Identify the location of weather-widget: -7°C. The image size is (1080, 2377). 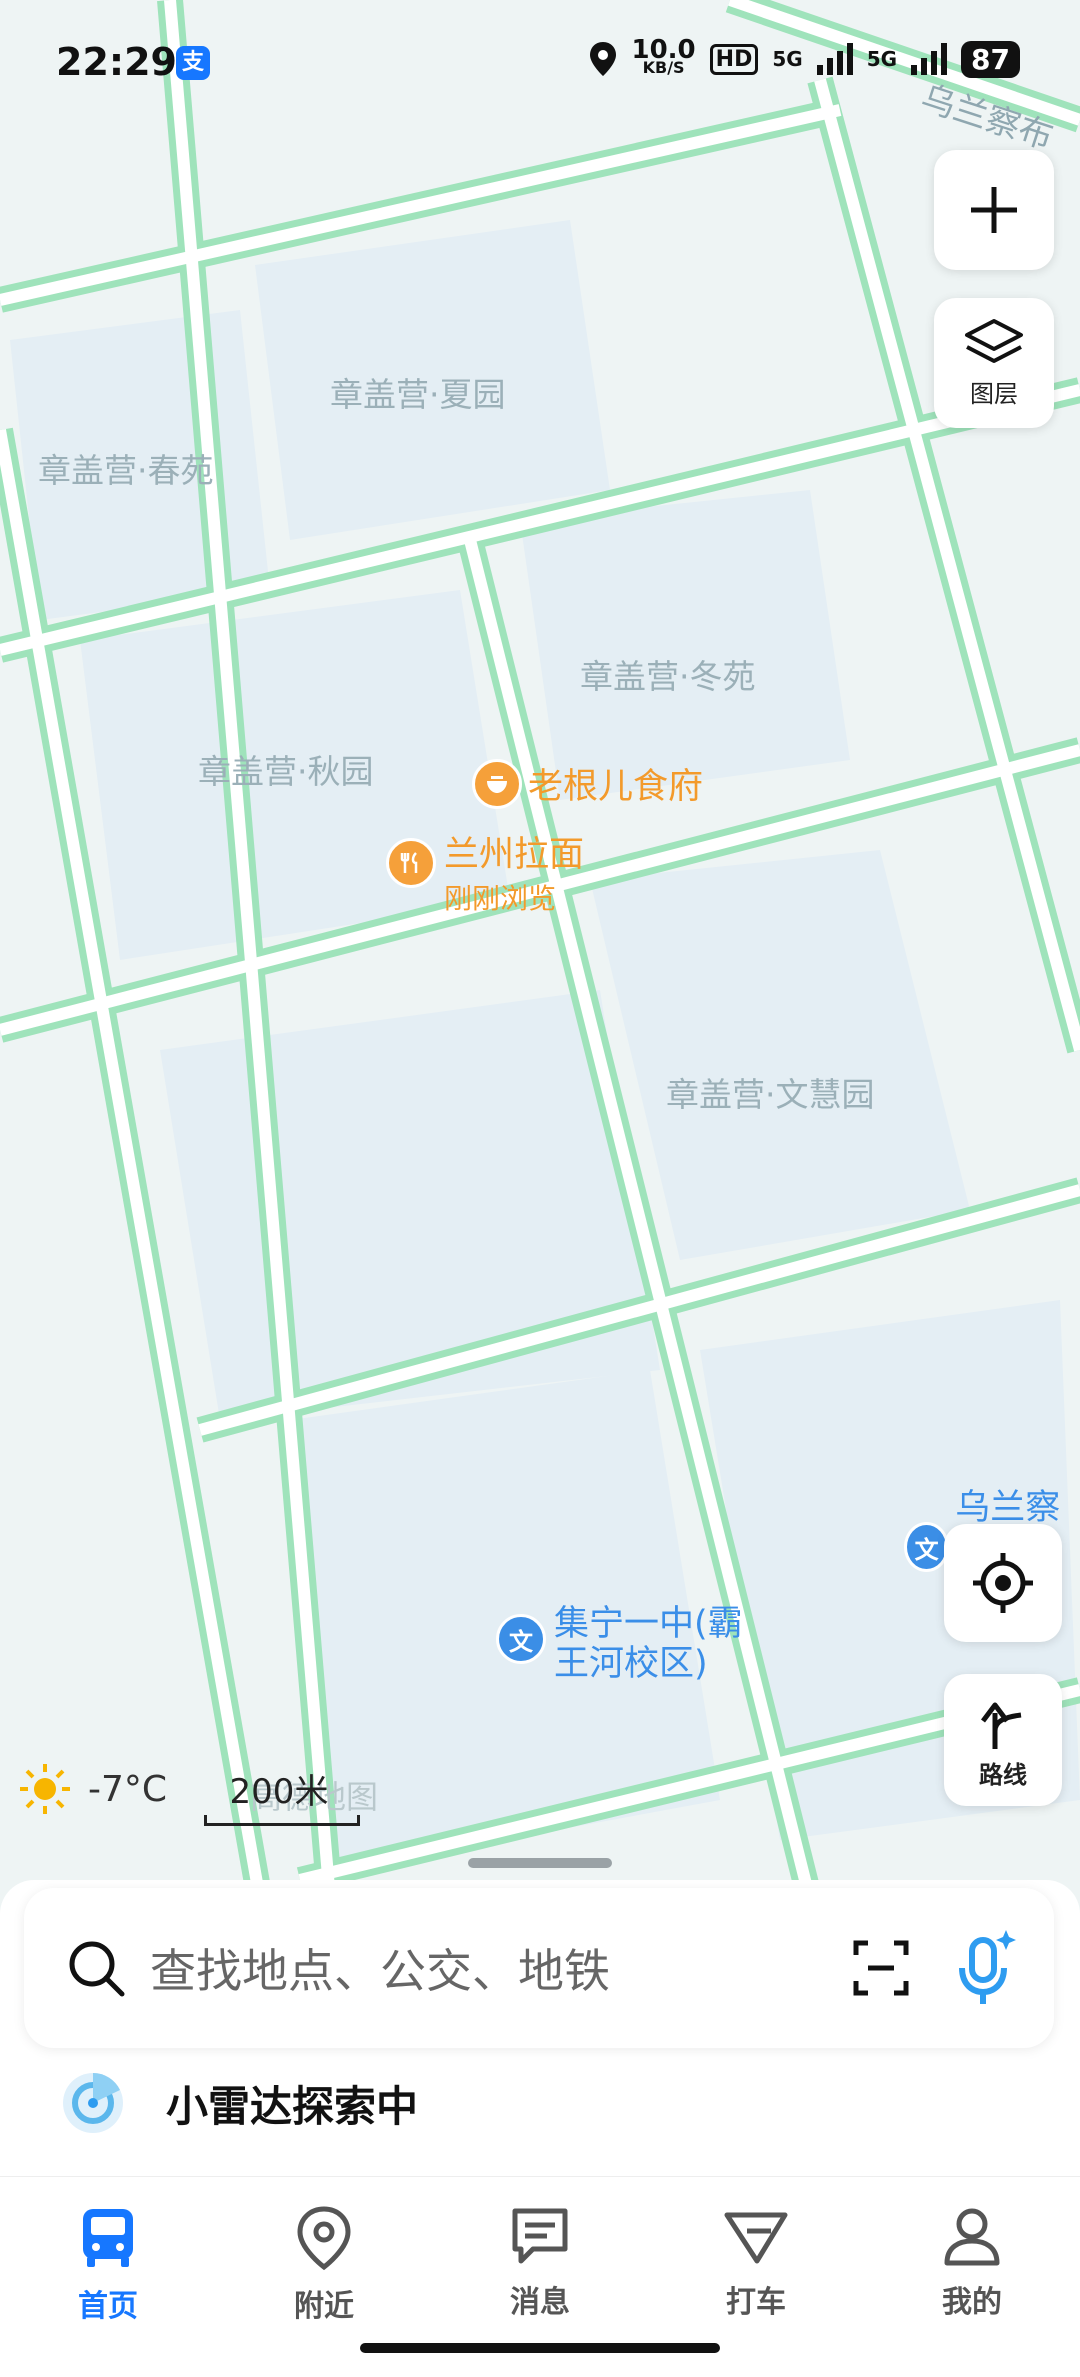
(92, 1789).